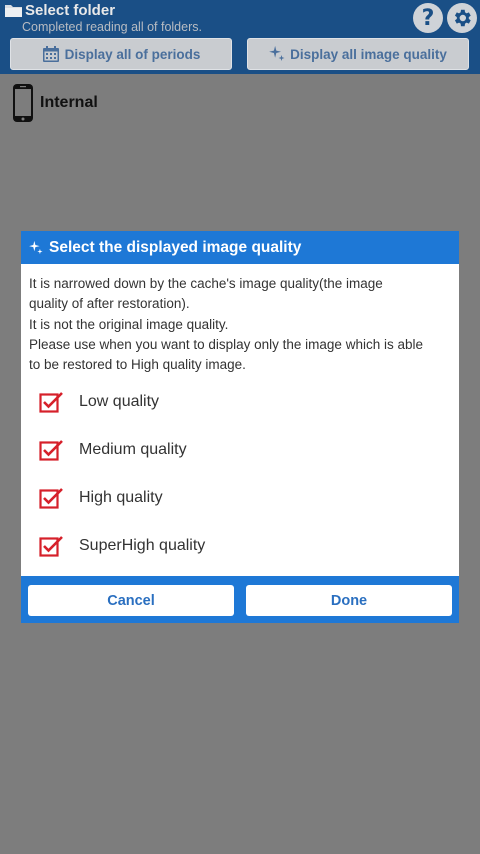 The image size is (480, 854). I want to click on display-all-periods-button: Display all of periods, so click(121, 54).